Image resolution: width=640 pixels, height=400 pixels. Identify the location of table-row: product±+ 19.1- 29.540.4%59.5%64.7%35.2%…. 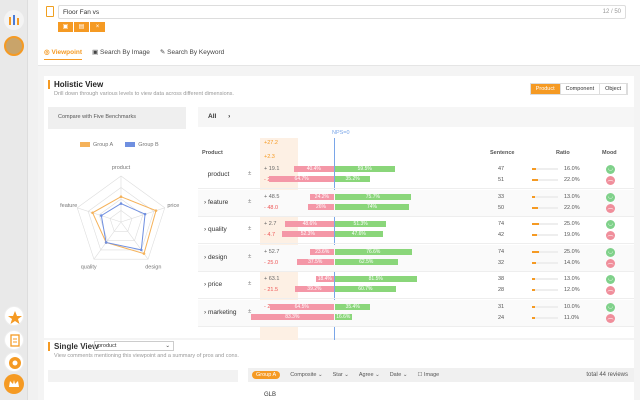
(416, 175).